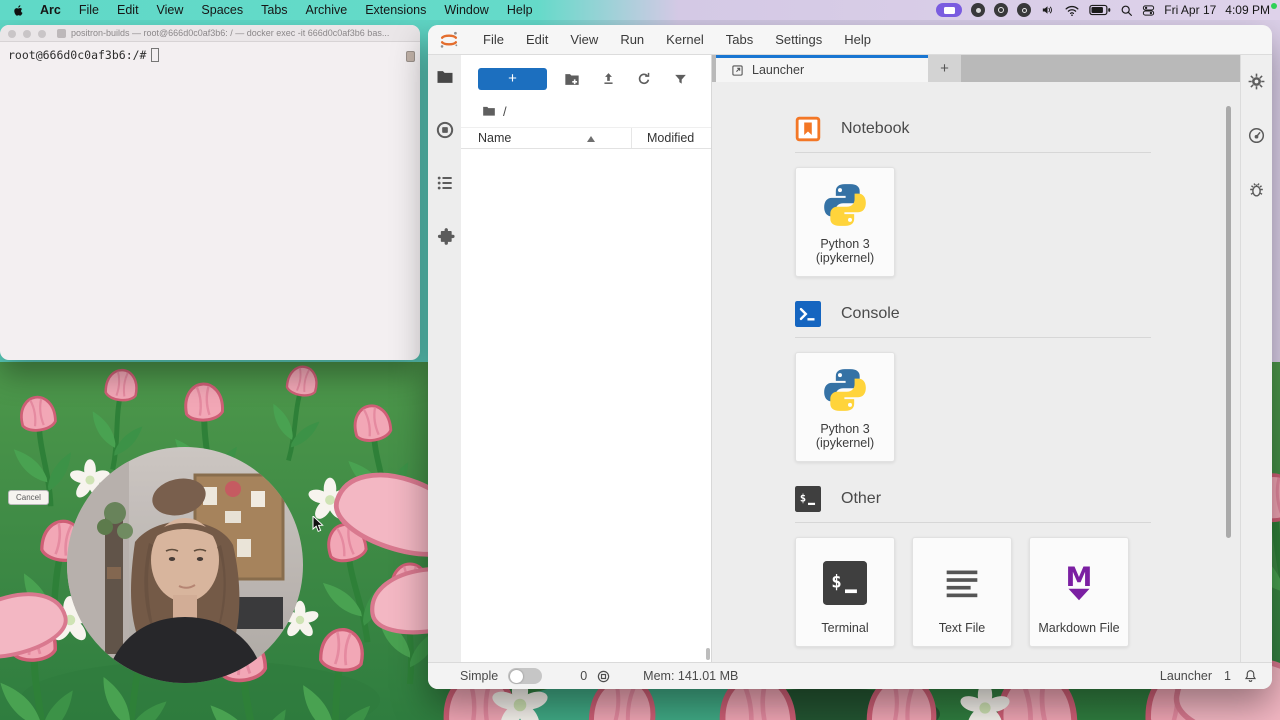 The width and height of the screenshot is (1280, 720). I want to click on zoom-window-button, so click(42, 33).